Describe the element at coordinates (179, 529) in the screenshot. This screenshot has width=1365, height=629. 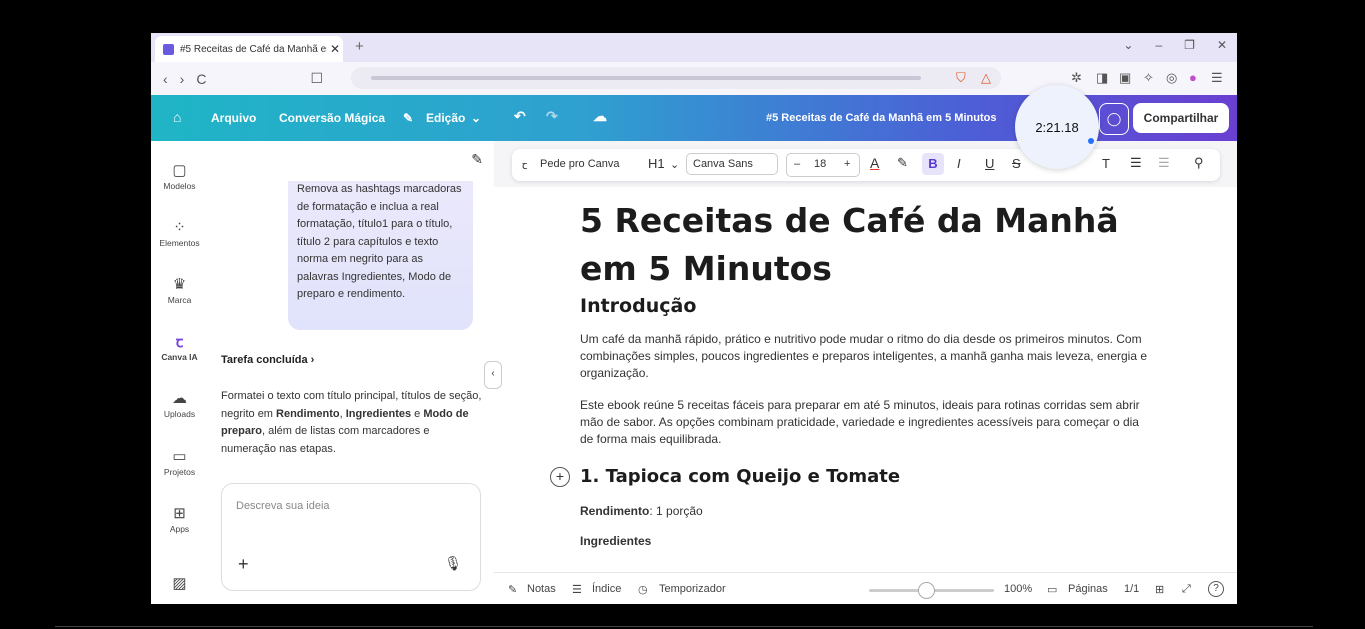
I see `rail-label: Apps` at that location.